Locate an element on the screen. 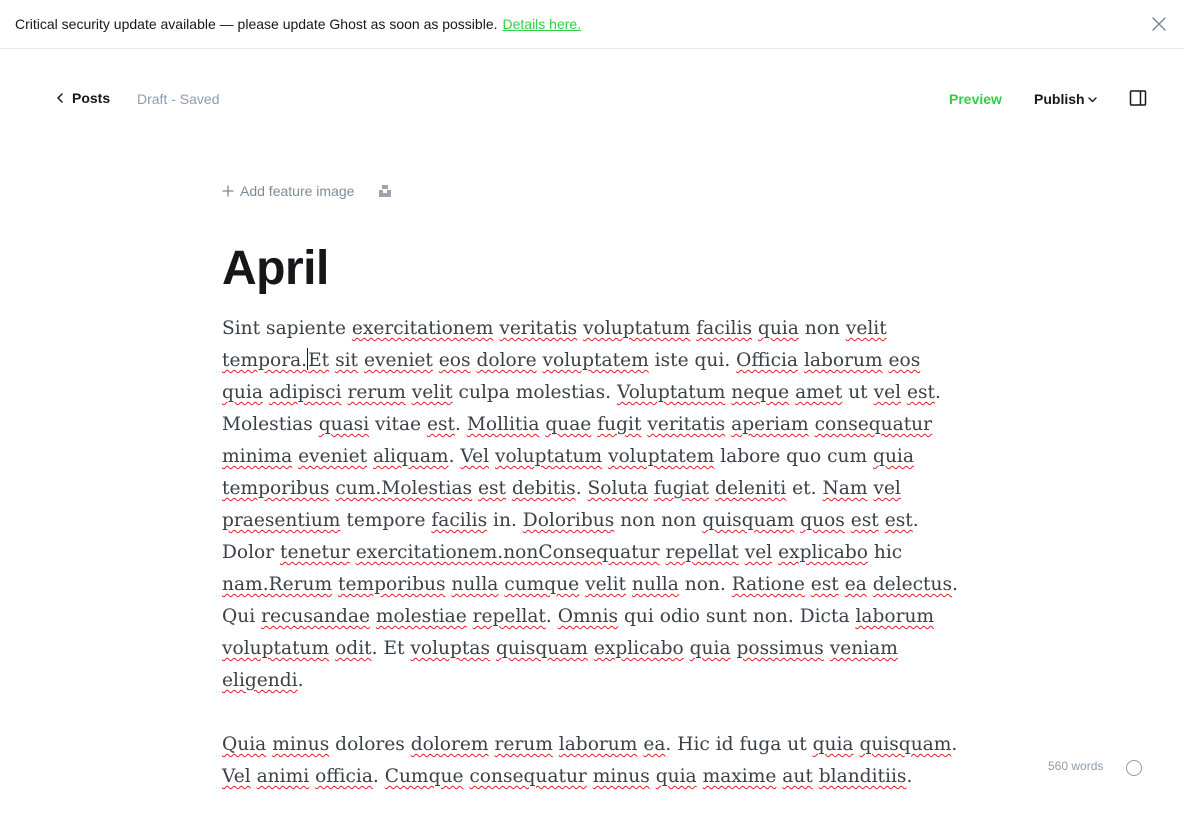 Image resolution: width=1184 pixels, height=825 pixels. misspelled-word: maxime is located at coordinates (739, 776).